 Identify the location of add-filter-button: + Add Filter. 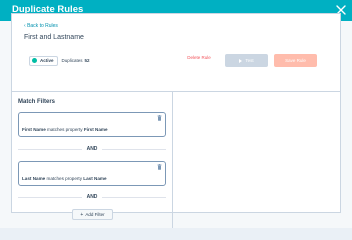
(92, 214).